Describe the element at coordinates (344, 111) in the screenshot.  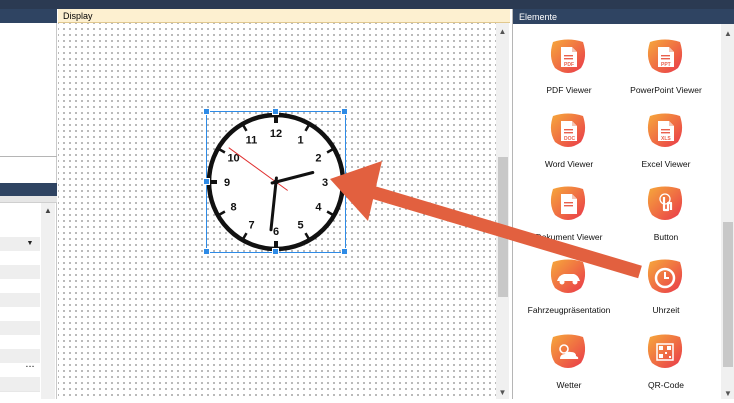
I see `resize-handle-top-right` at that location.